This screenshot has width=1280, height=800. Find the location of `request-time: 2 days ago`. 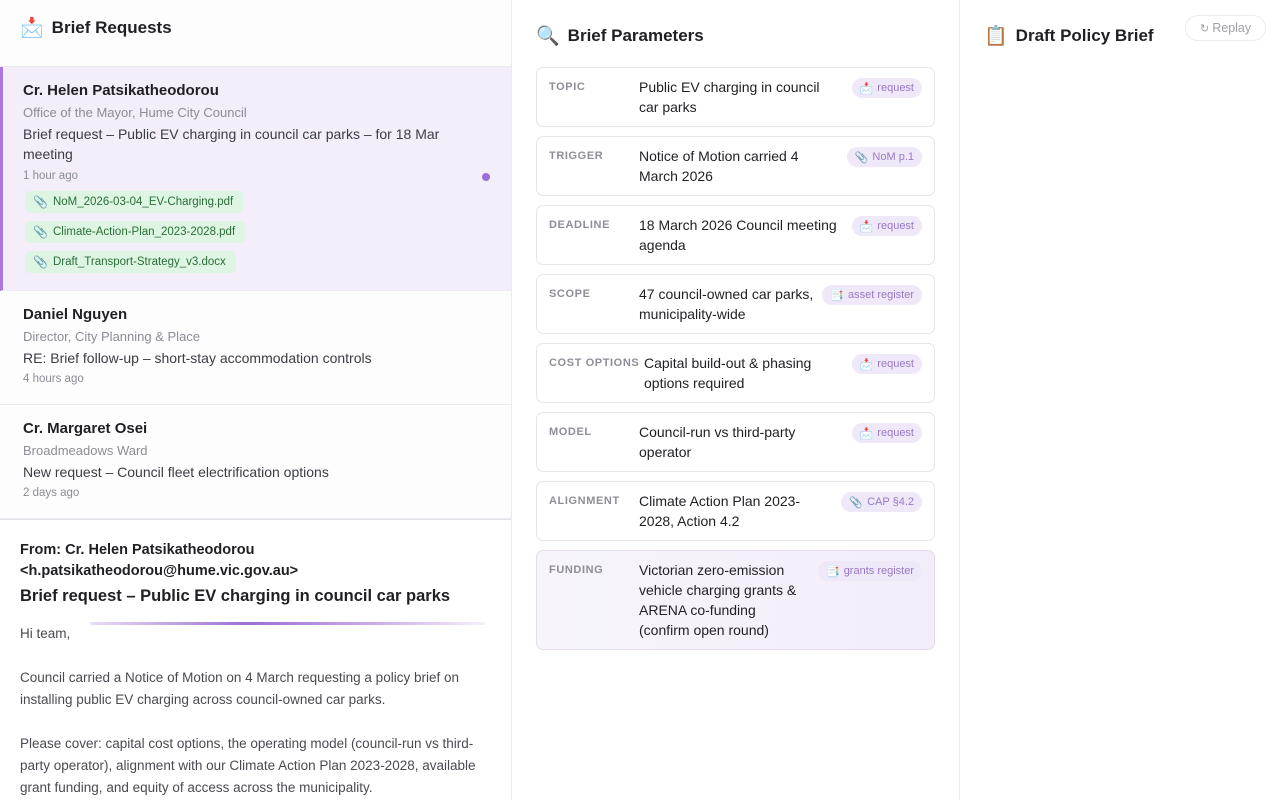

request-time: 2 days ago is located at coordinates (51, 493).